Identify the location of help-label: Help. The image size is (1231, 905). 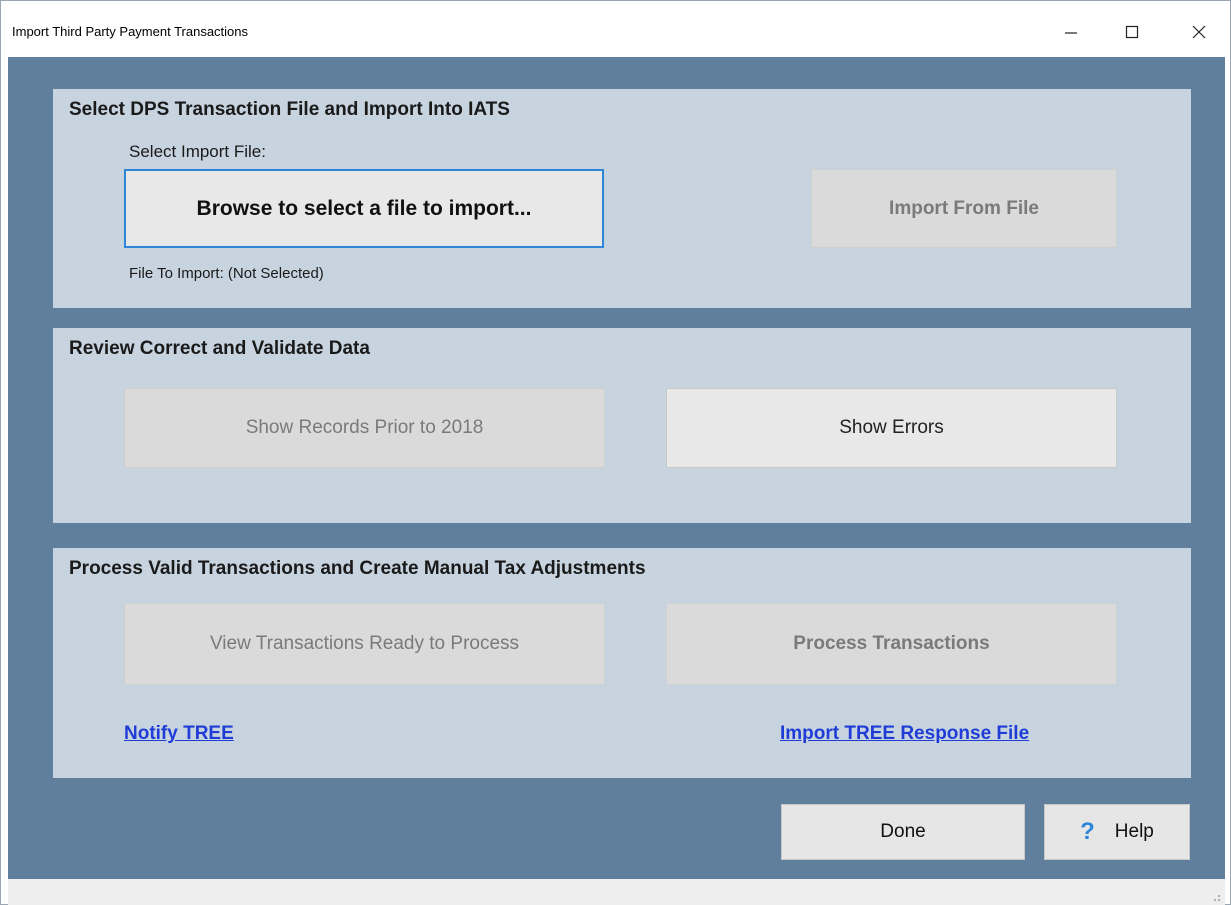
(1134, 831).